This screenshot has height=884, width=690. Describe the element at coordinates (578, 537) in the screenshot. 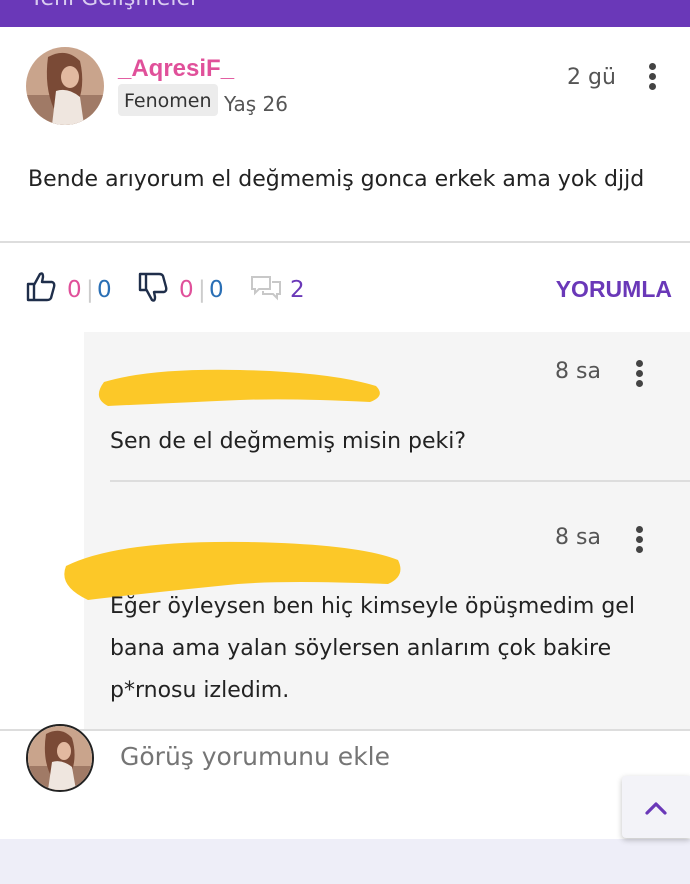

I see `reply-time-2: 8 sa` at that location.